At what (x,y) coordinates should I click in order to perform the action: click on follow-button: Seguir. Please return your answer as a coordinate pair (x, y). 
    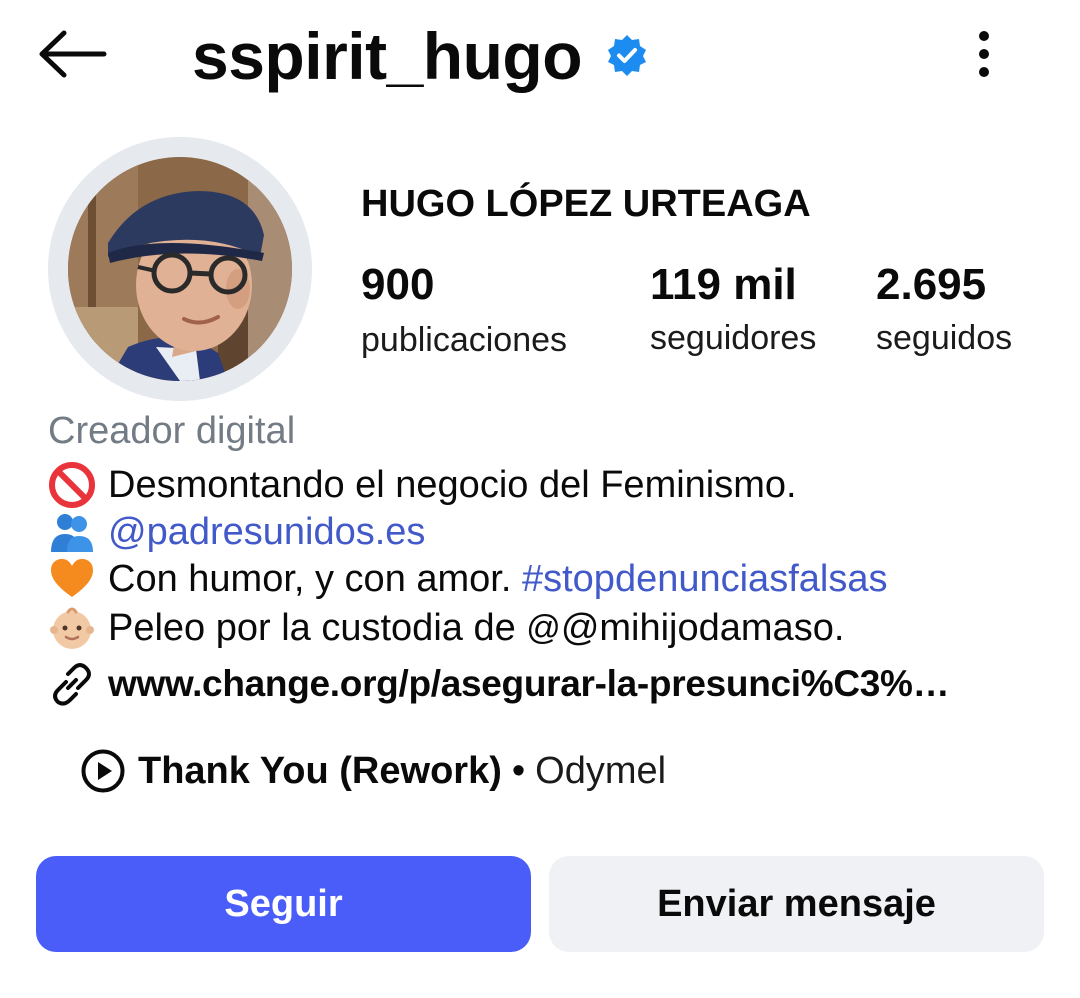
    Looking at the image, I should click on (283, 904).